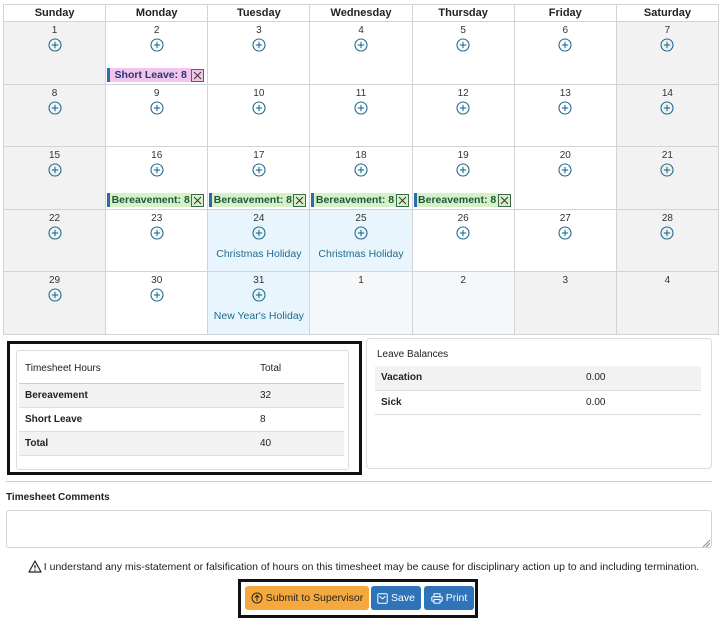  I want to click on day-header-wednesday: Wednesday, so click(361, 13).